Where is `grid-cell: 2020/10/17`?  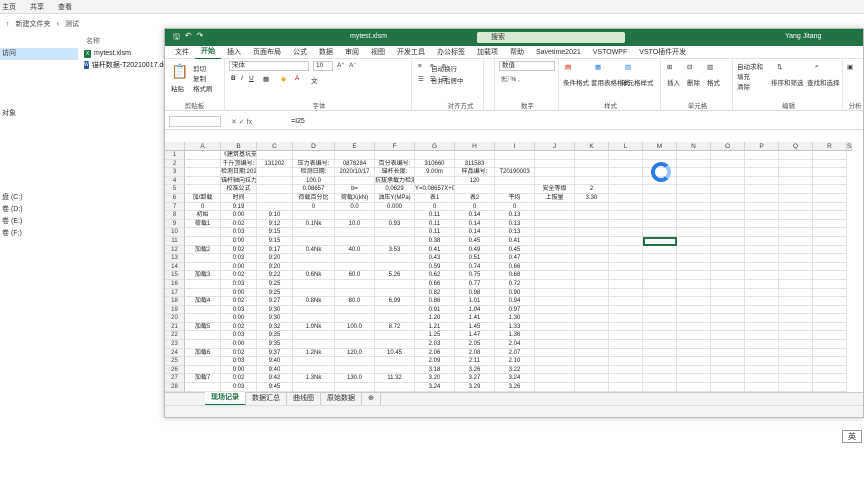
grid-cell: 2020/10/17 is located at coordinates (355, 172).